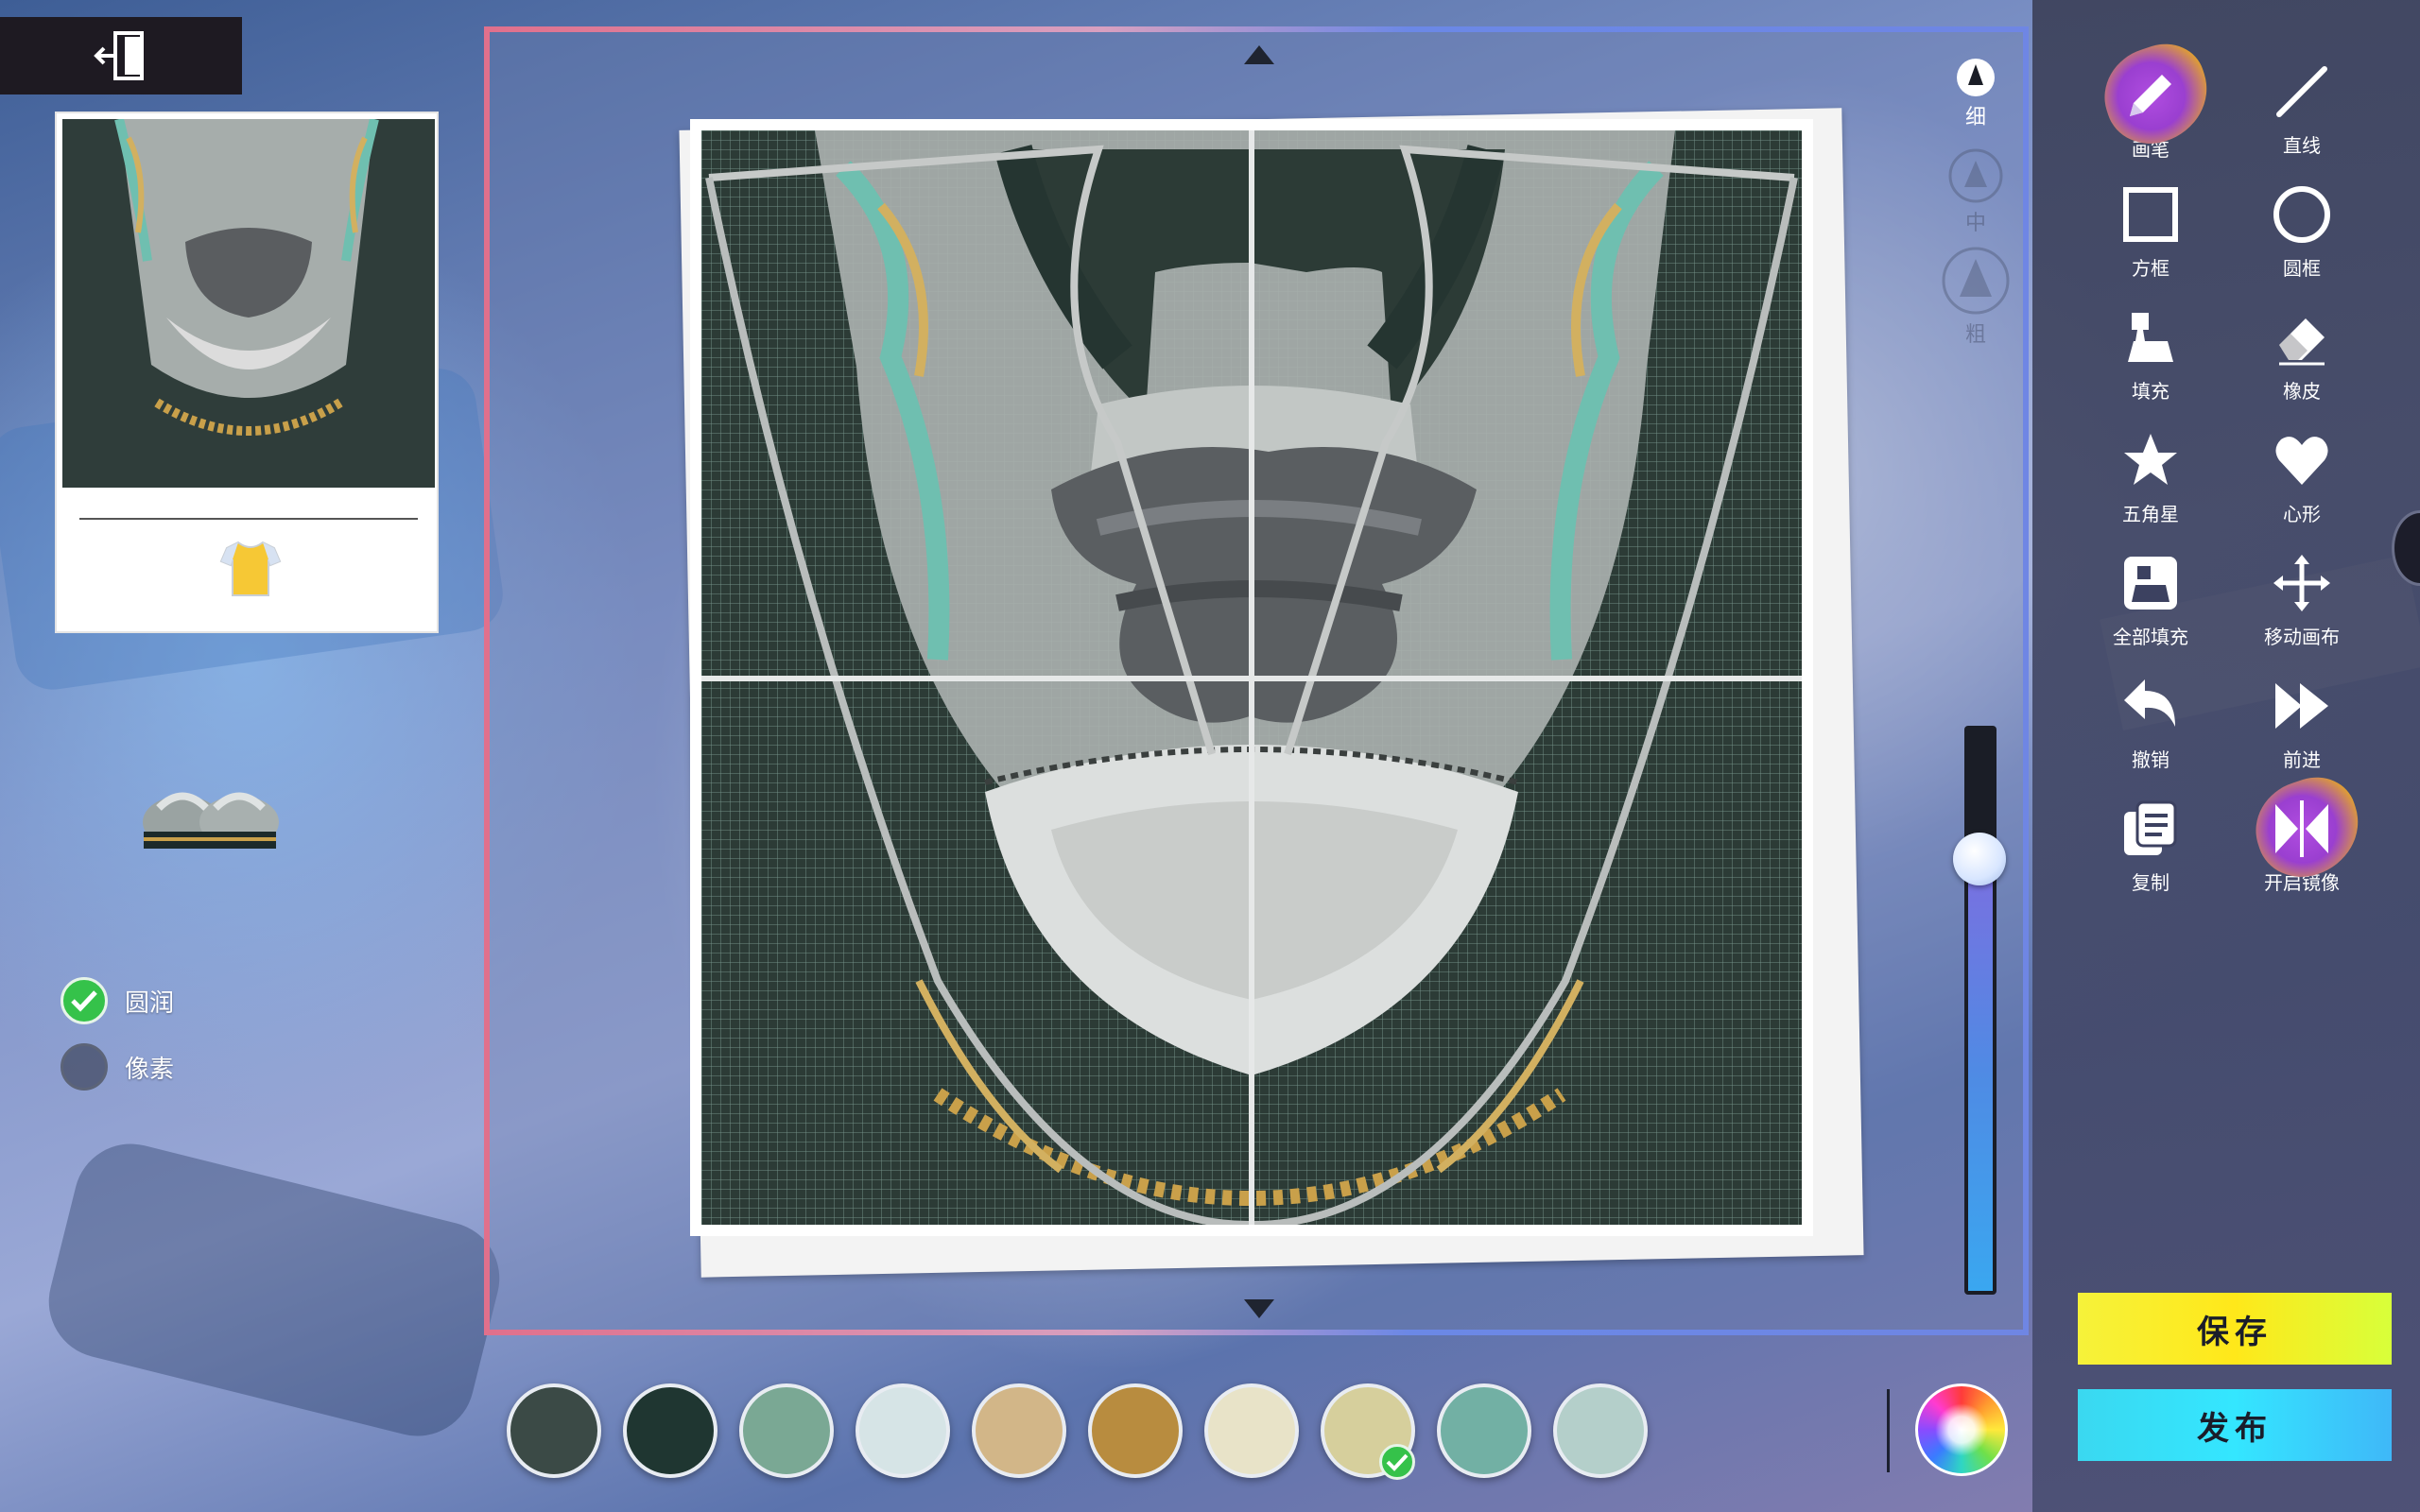 The height and width of the screenshot is (1512, 2420). What do you see at coordinates (2301, 583) in the screenshot?
I see `move-icon` at bounding box center [2301, 583].